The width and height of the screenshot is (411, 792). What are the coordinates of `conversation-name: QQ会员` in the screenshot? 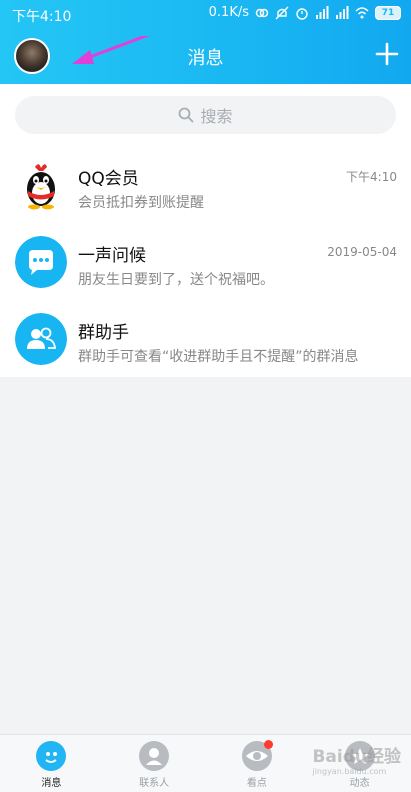 It's located at (108, 179).